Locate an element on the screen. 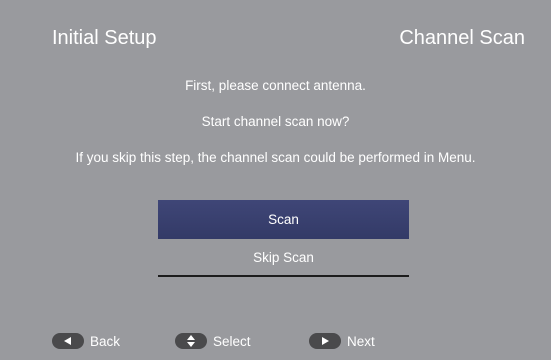  legend-select-label: Select is located at coordinates (232, 341).